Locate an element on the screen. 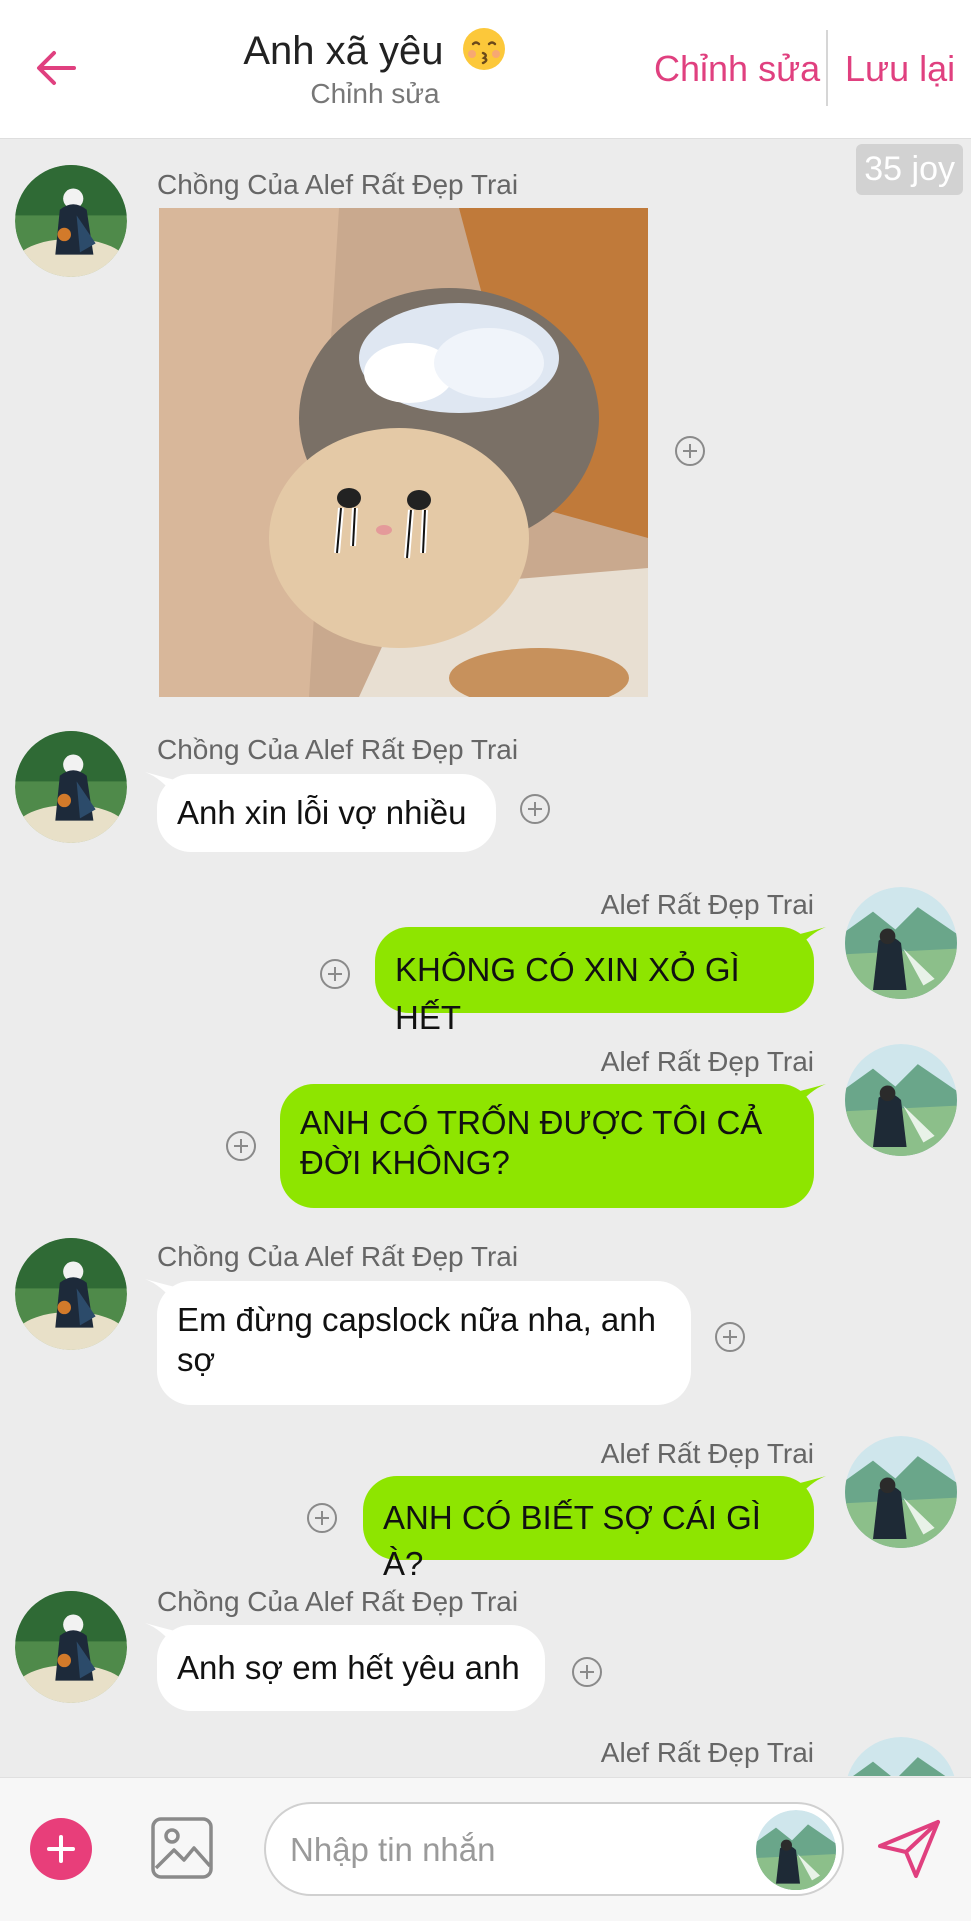 This screenshot has width=971, height=1921. message-input-wrapper is located at coordinates (554, 1849).